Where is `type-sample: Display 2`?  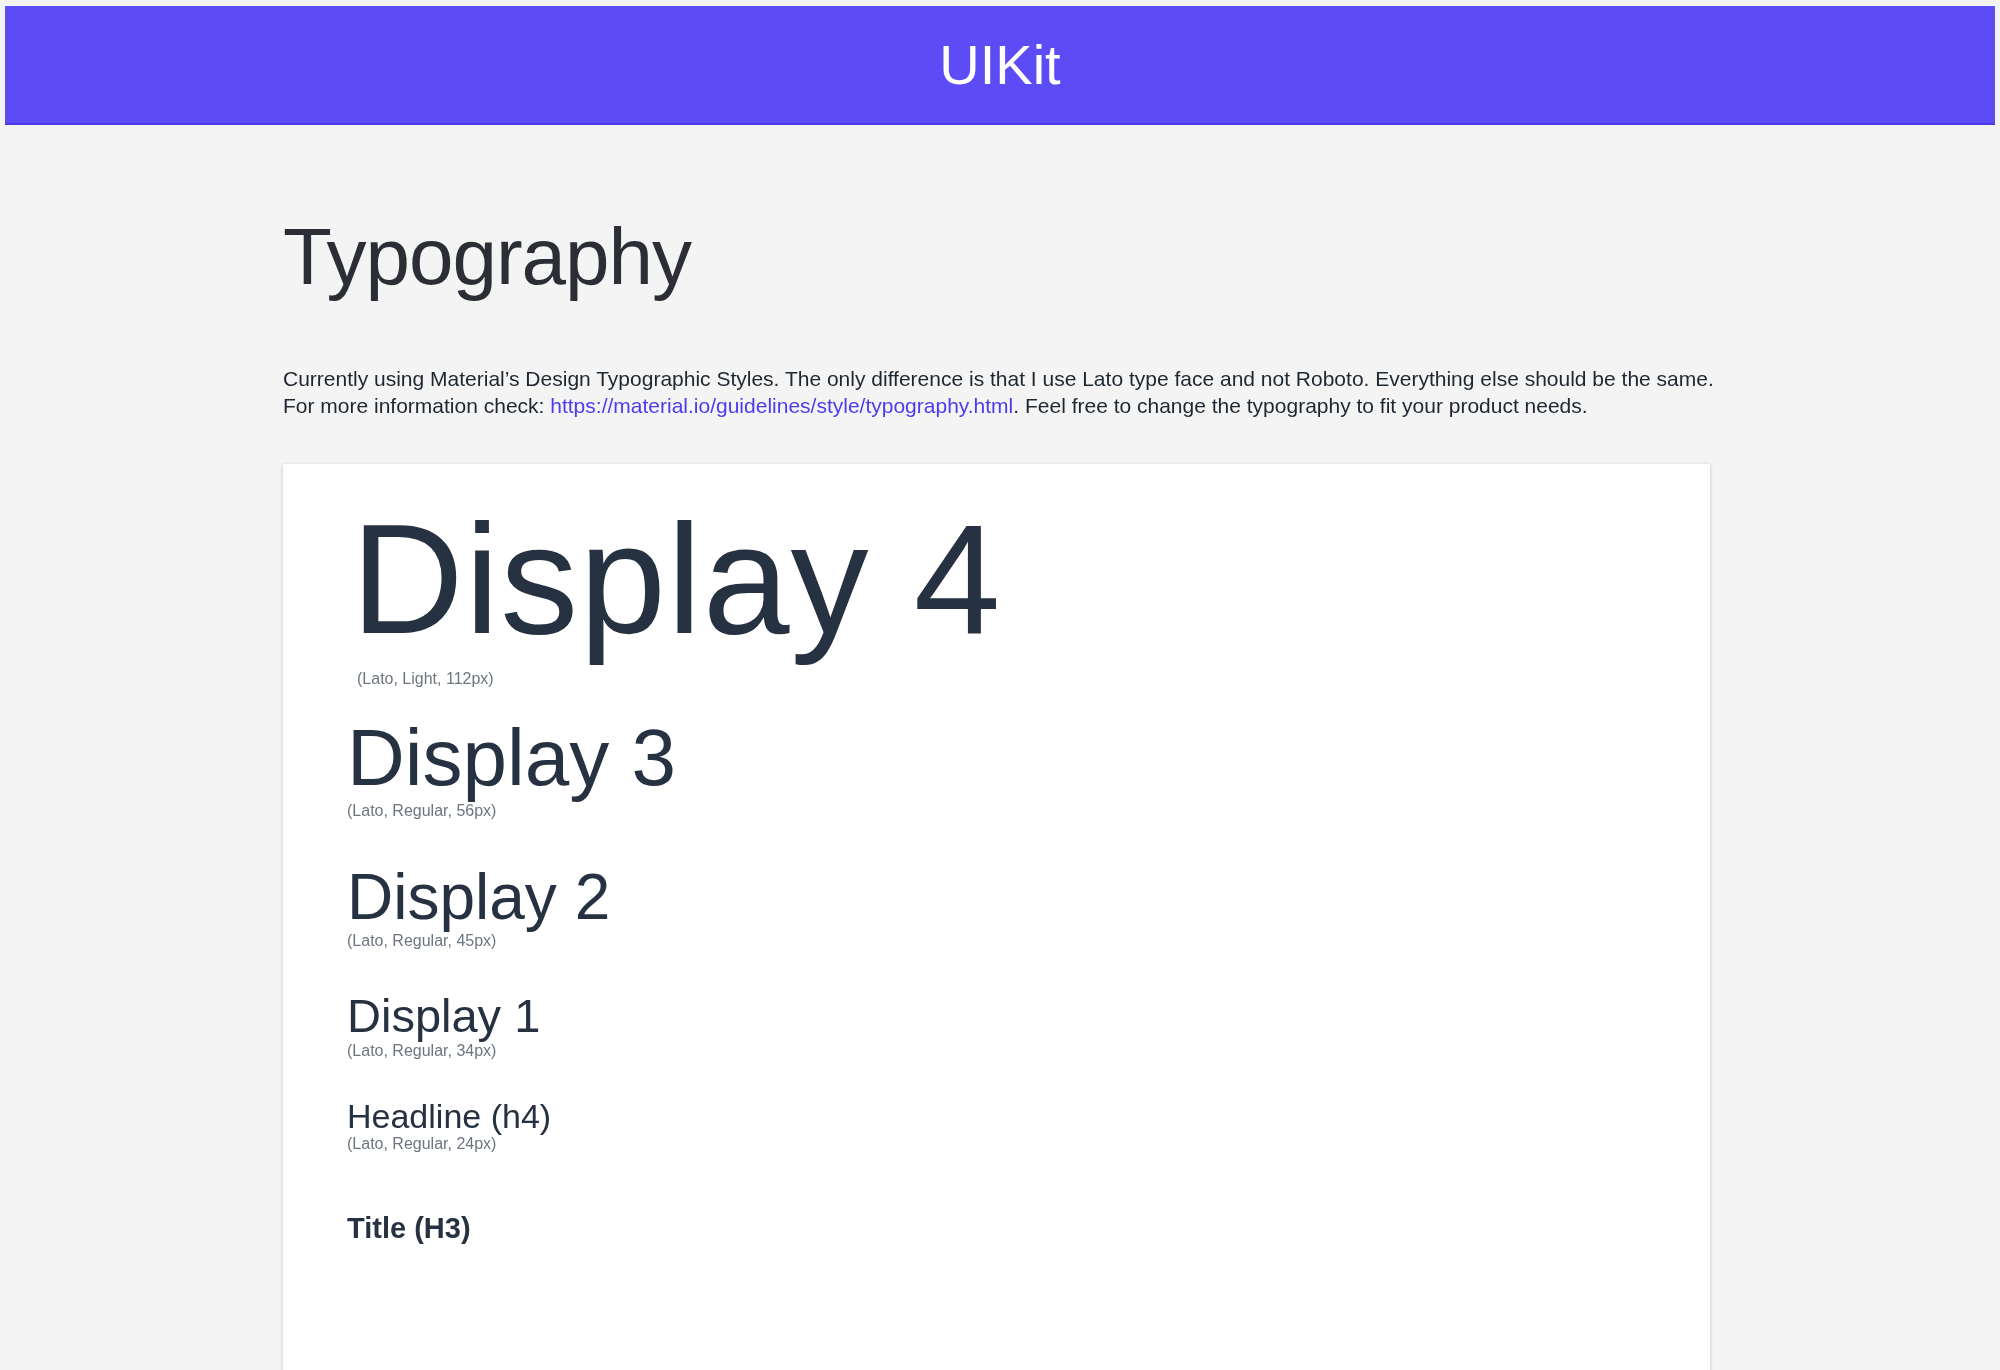
type-sample: Display 2 is located at coordinates (479, 896).